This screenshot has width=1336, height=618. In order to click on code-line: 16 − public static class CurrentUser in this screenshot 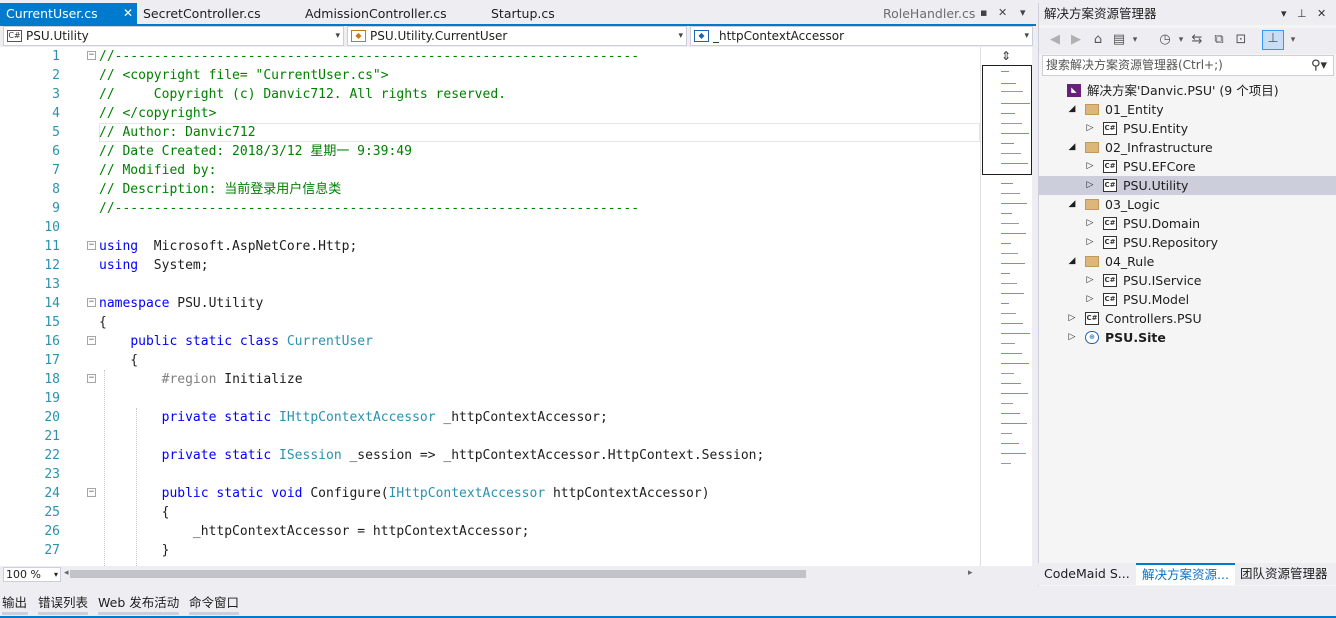, I will do `click(490, 341)`.